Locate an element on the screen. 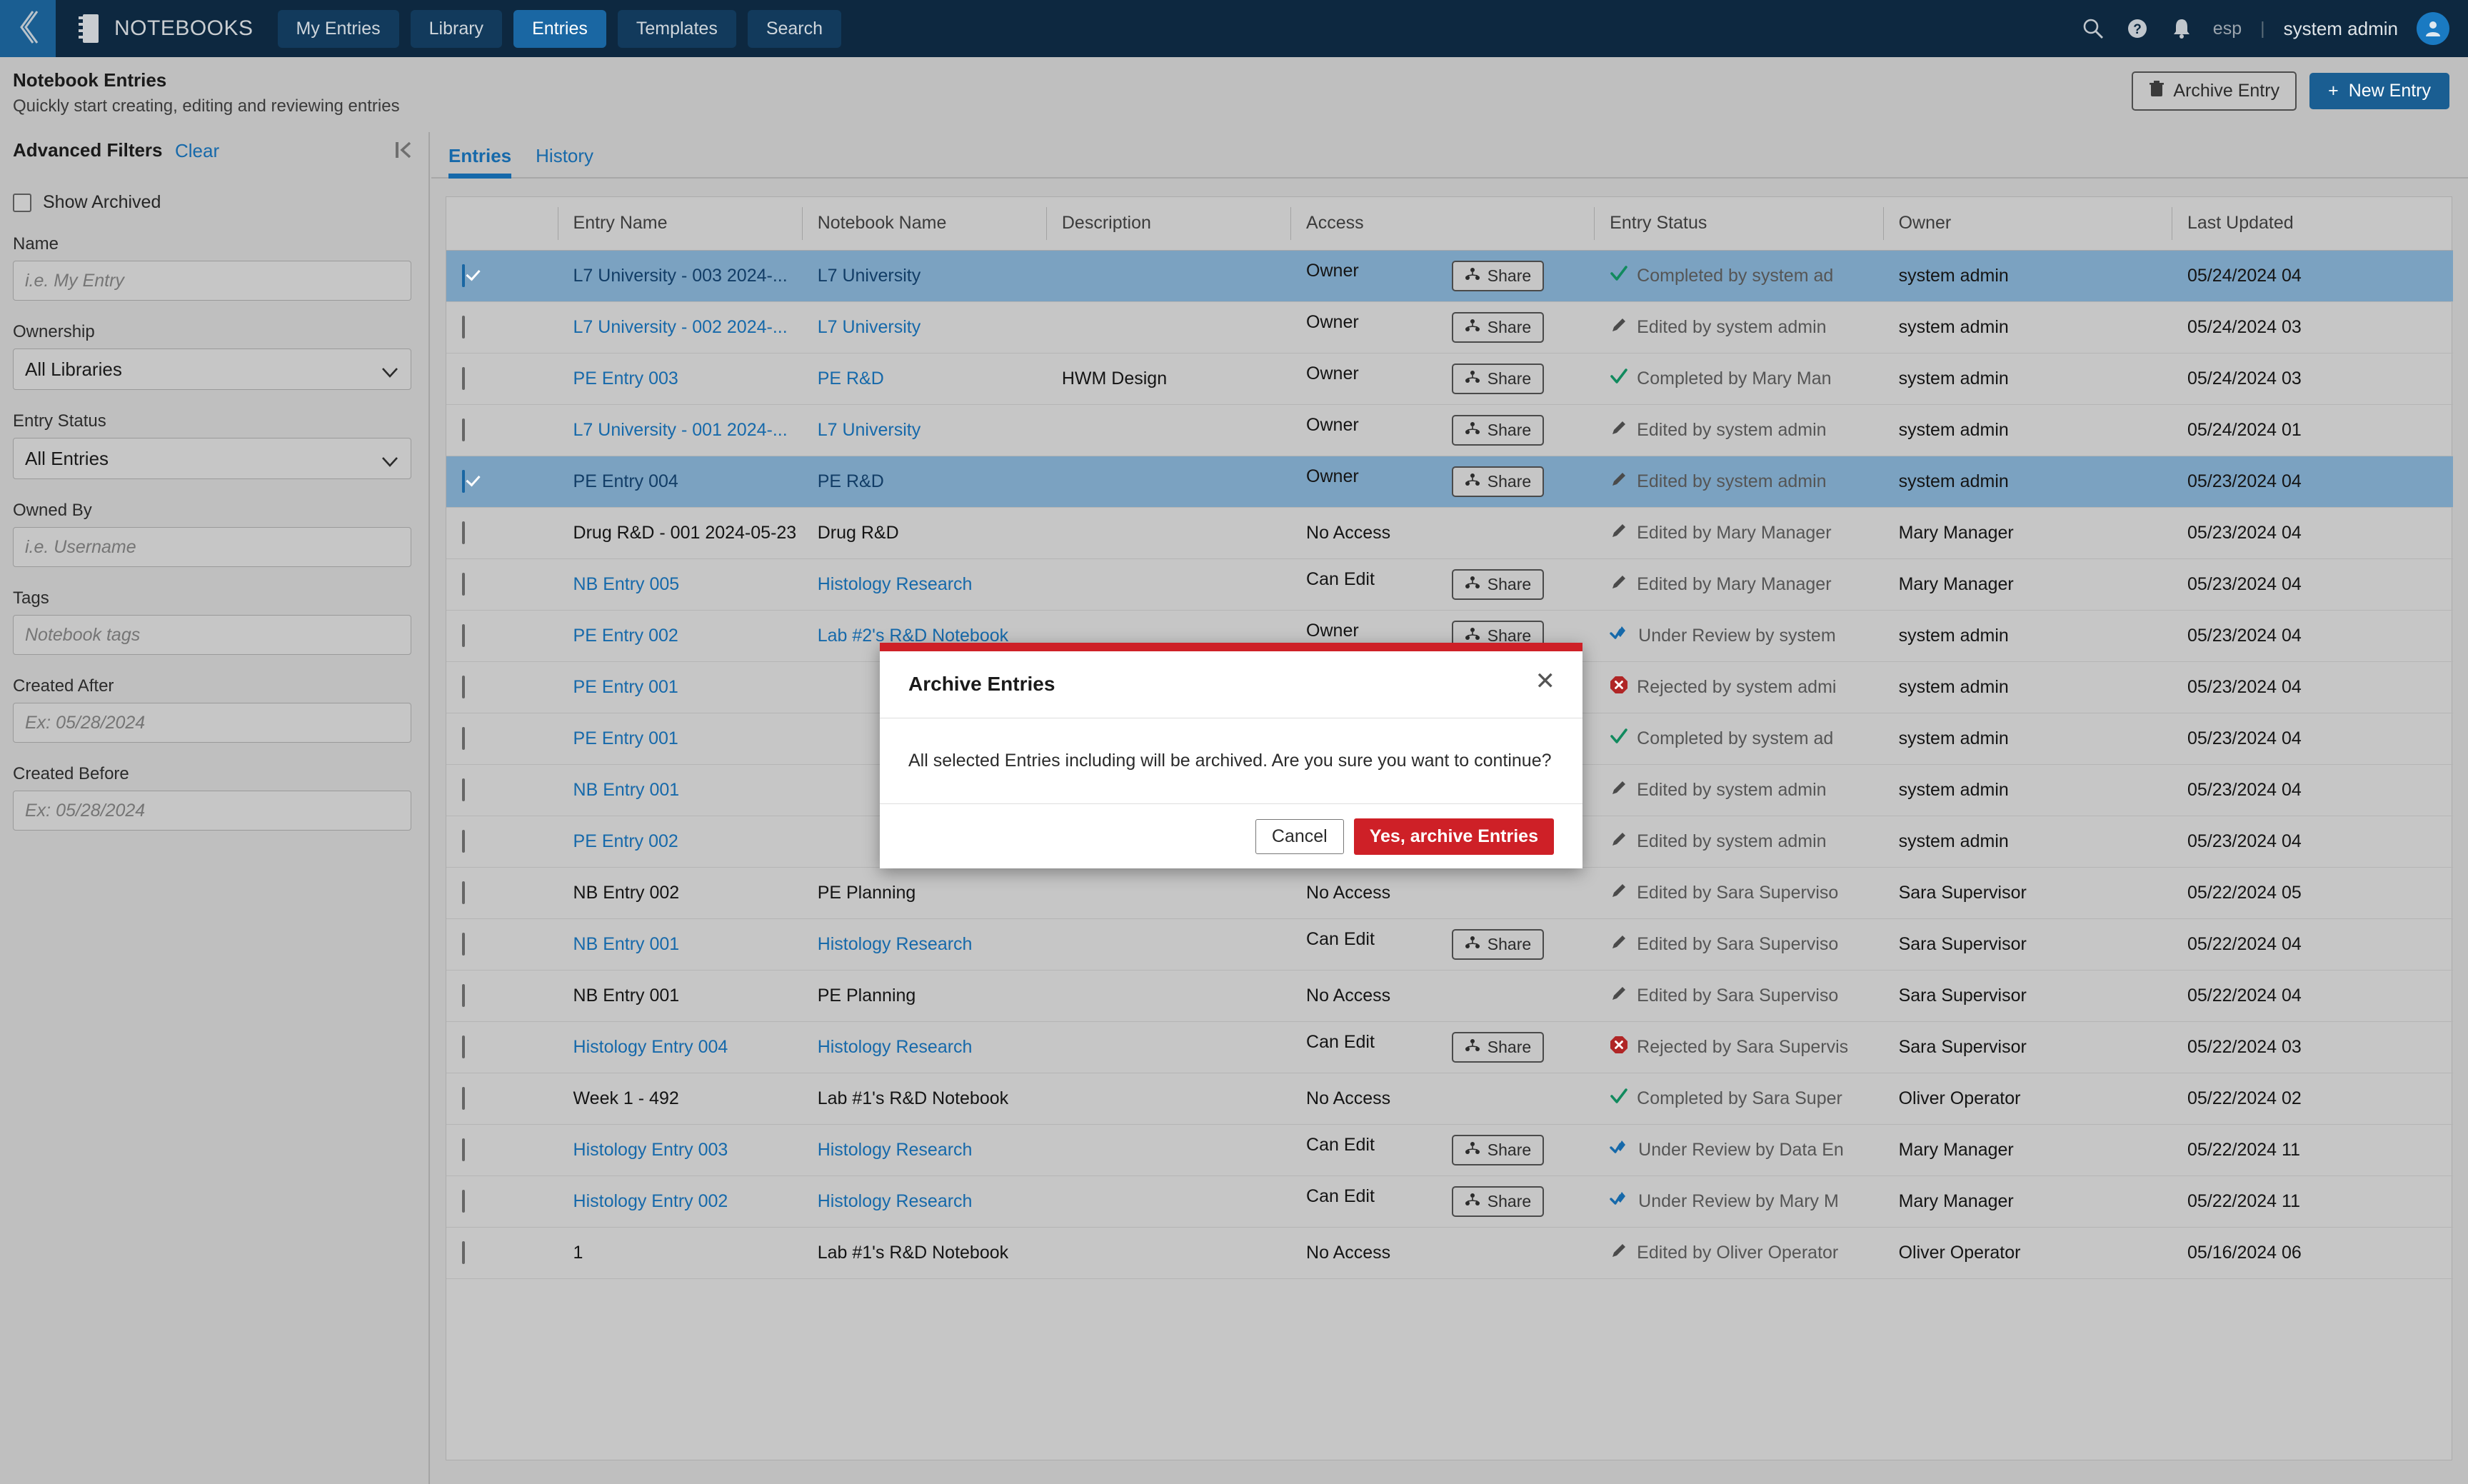 This screenshot has width=2468, height=1484. notifications-icon is located at coordinates (2181, 28).